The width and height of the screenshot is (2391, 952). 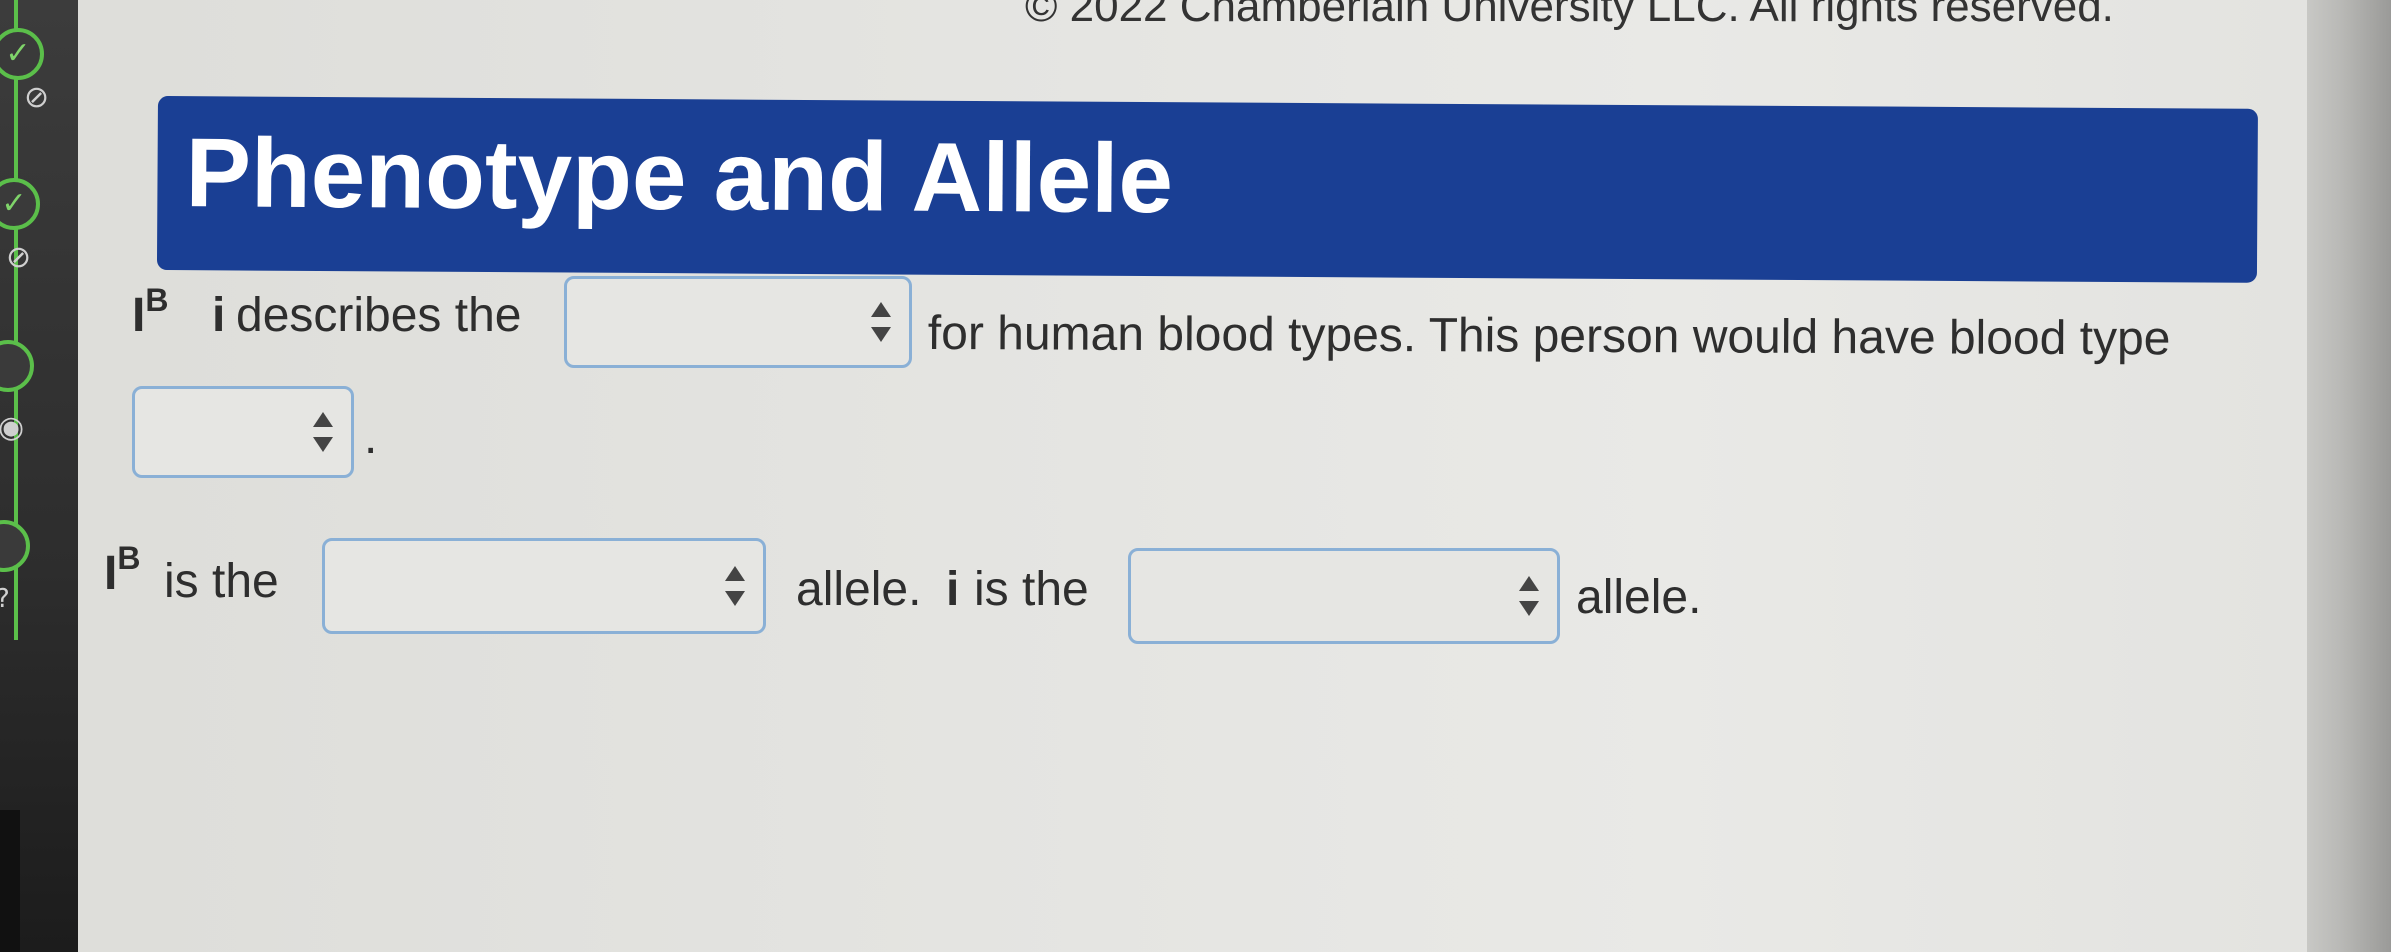 What do you see at coordinates (679, 175) in the screenshot?
I see `section-title: Phenotype and Allele` at bounding box center [679, 175].